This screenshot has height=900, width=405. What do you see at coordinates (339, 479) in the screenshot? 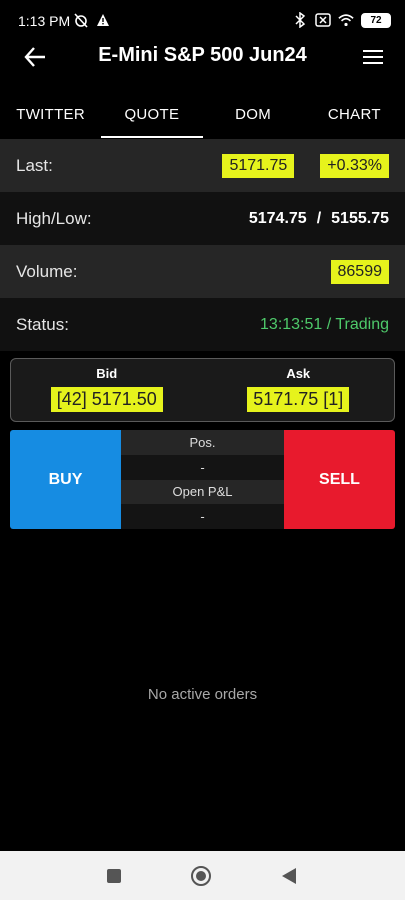
I see `sell-button: SELL` at bounding box center [339, 479].